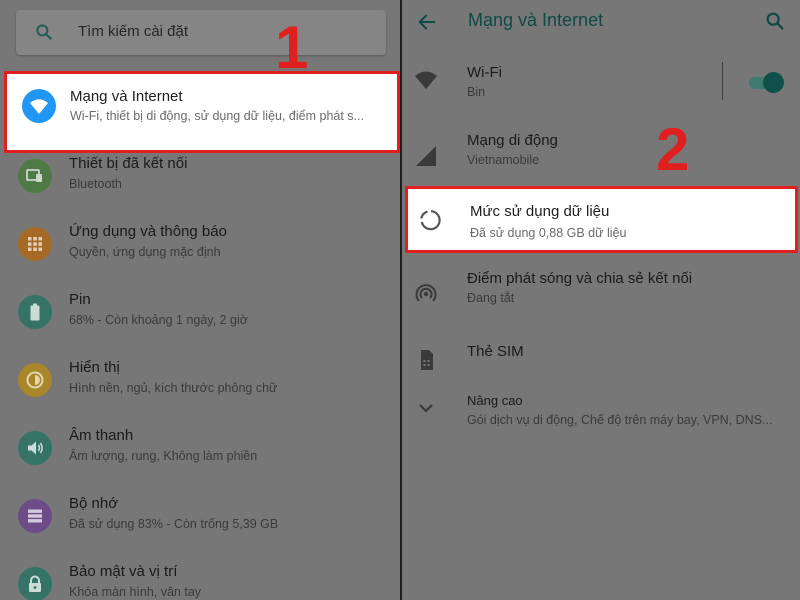 The image size is (800, 600). Describe the element at coordinates (548, 233) in the screenshot. I see `data-usage-subtitle: Đã sử dụng 0,88 GB dữ liệu` at that location.